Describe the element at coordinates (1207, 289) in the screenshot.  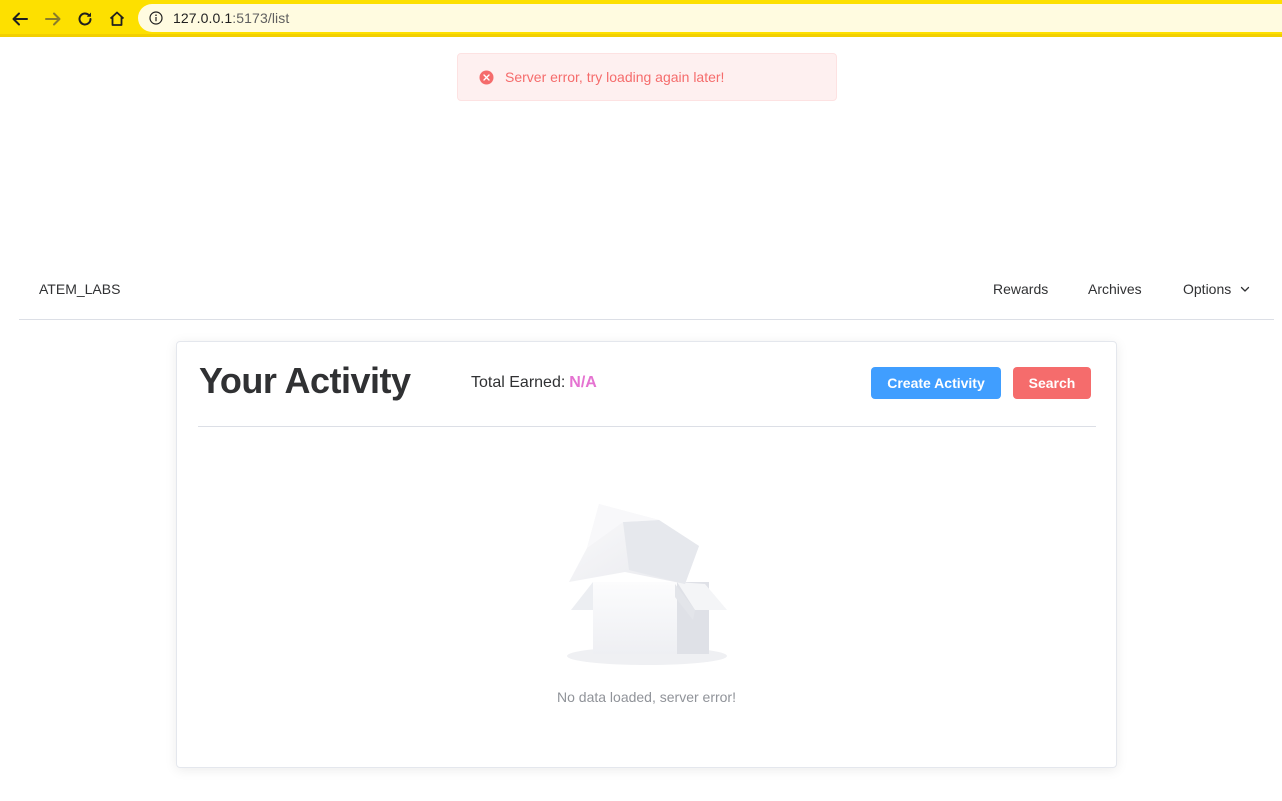
I see `nav-item-options-label: Options` at that location.